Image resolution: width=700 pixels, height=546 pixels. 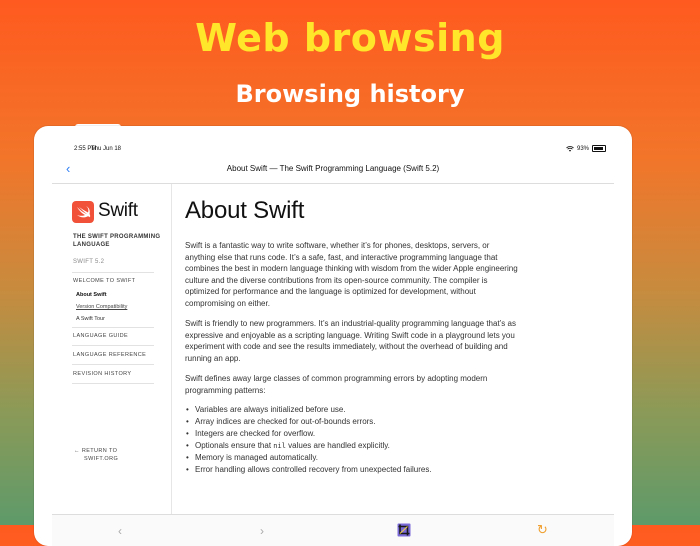 I want to click on reload-icon: ↻, so click(x=542, y=530).